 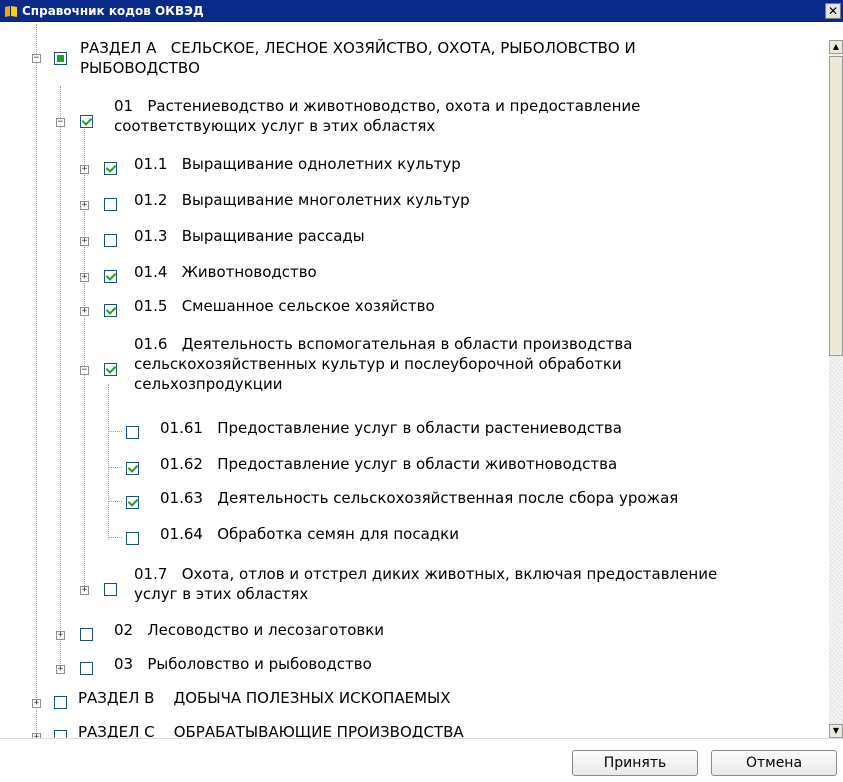 I want to click on tree-node-label: 01.1 Выращивание однолетних культур, so click(x=297, y=164).